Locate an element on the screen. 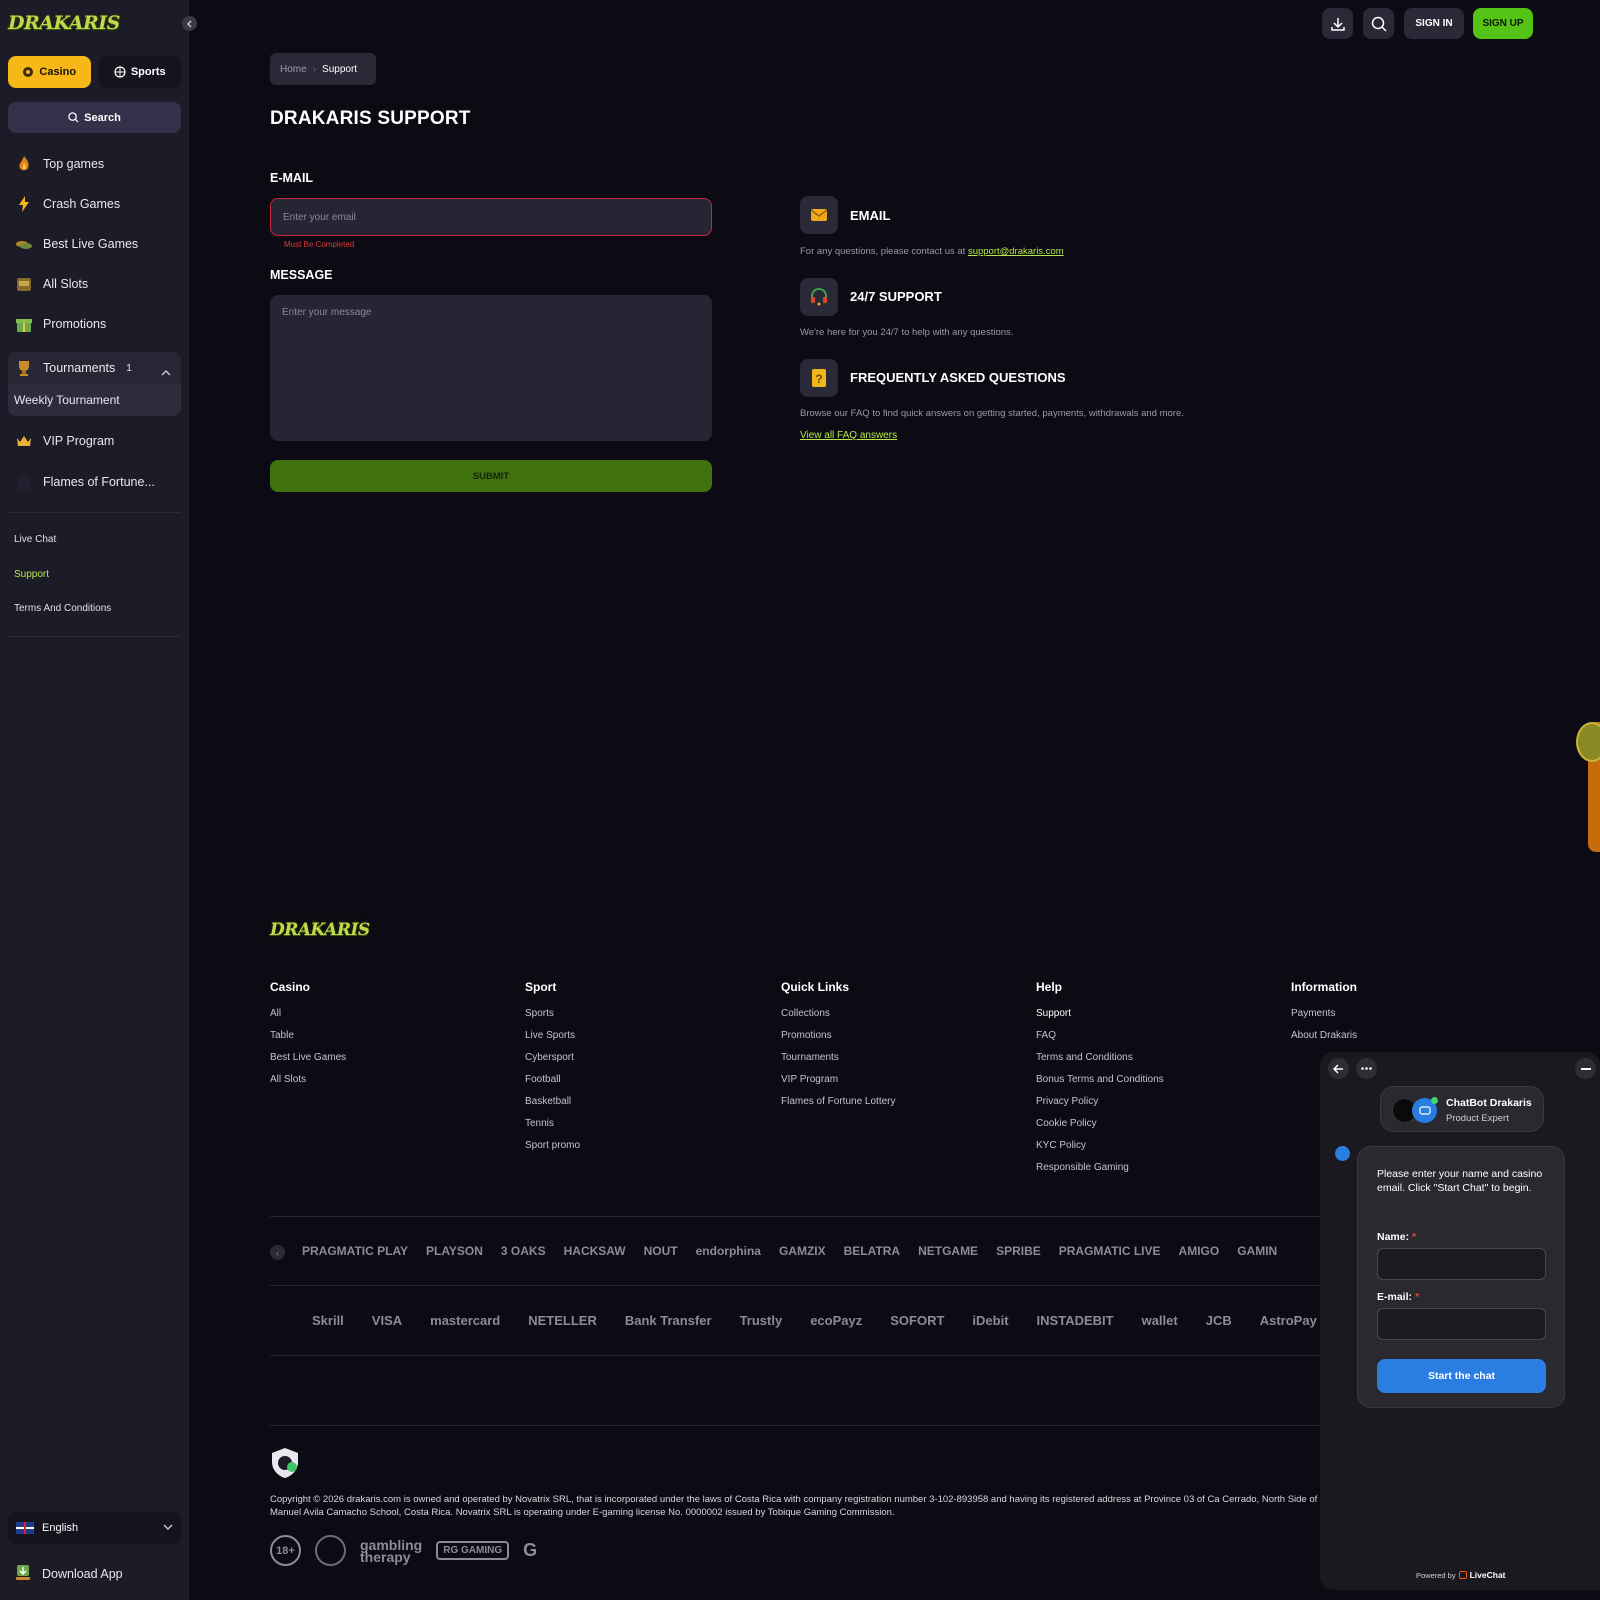 Image resolution: width=1600 pixels, height=1600 pixels. footer-link: Tennis is located at coordinates (552, 1129).